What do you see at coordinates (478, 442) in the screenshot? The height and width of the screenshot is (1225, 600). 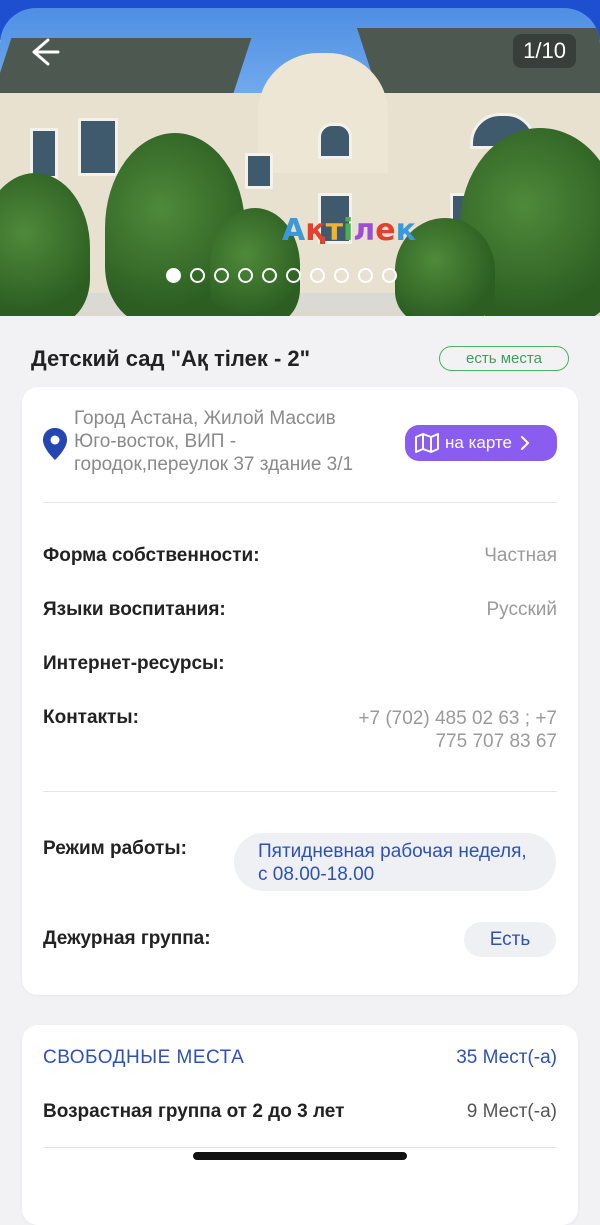 I see `map-button-label: на карте` at bounding box center [478, 442].